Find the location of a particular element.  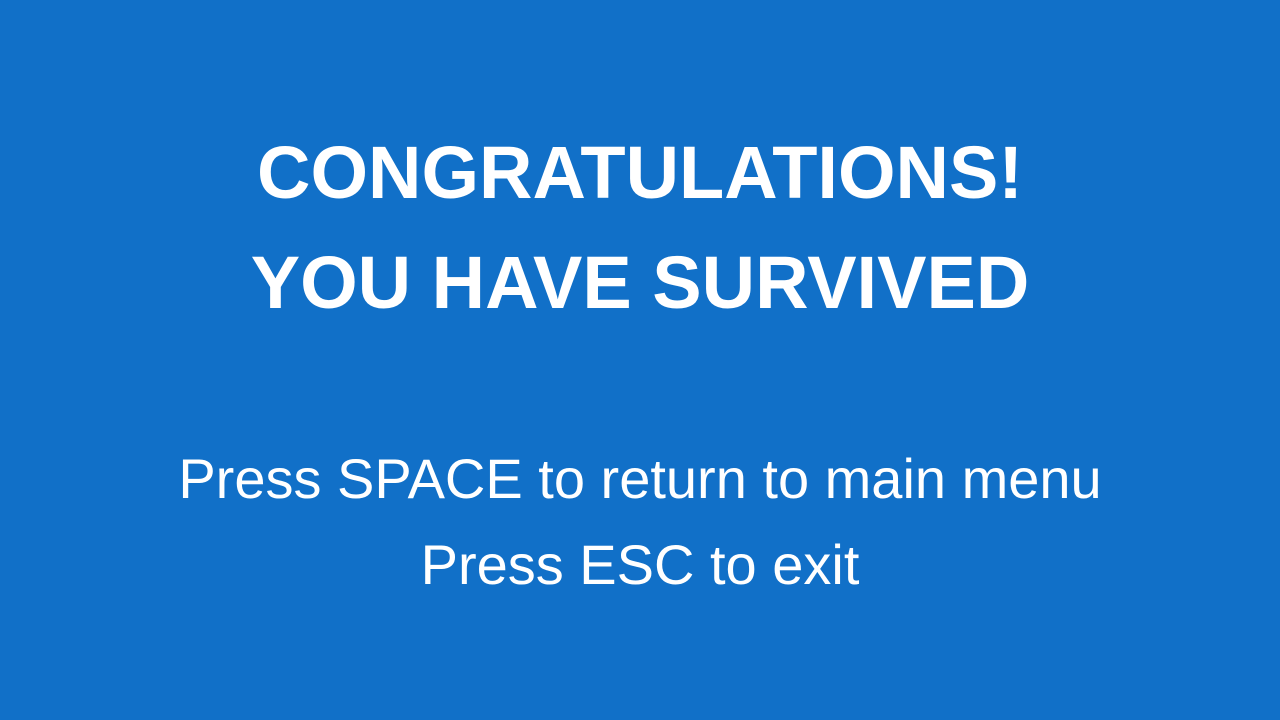

congratulations-title: CONGRATULATIONS! is located at coordinates (640, 172).